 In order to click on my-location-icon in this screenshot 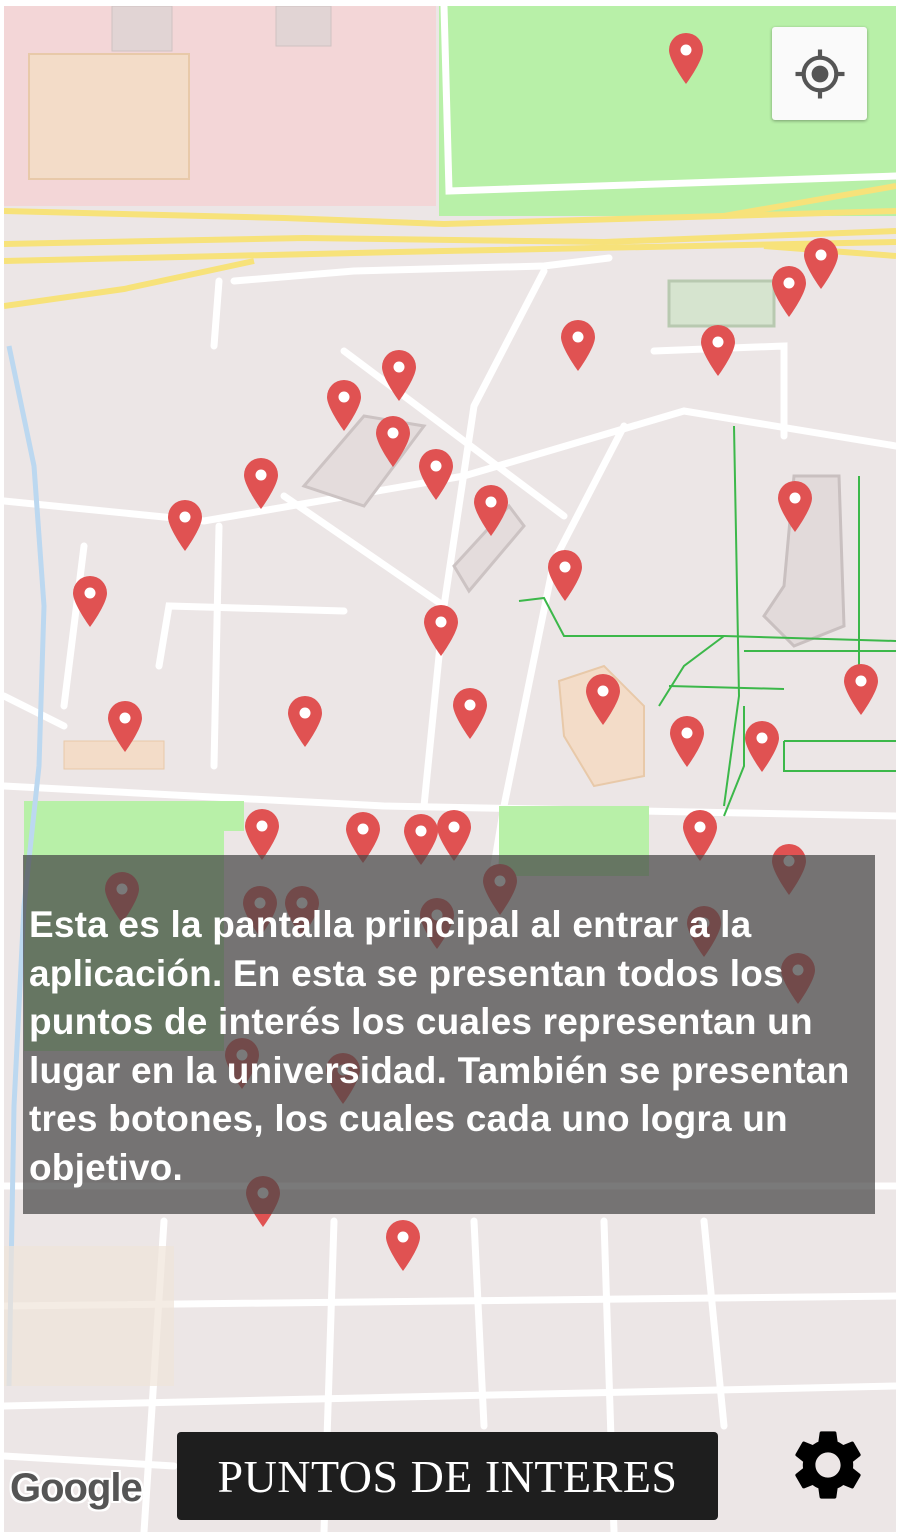, I will do `click(819, 73)`.